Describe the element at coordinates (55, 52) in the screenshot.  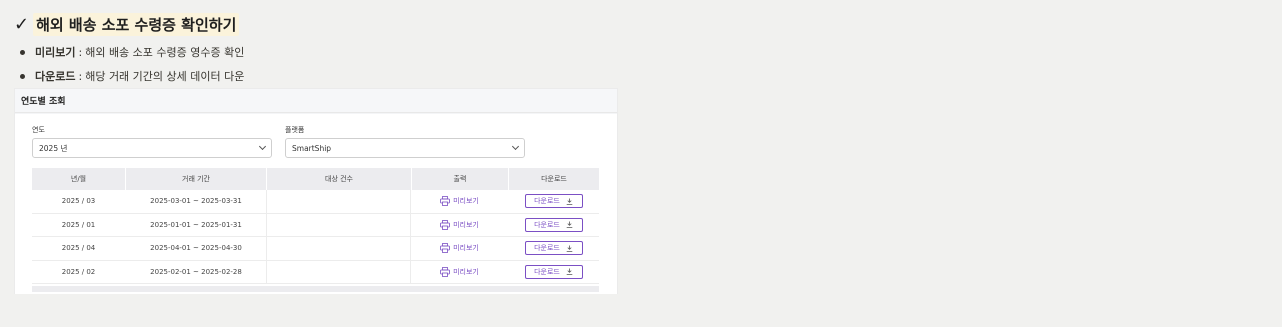
I see `bullet-term: 미리보기` at that location.